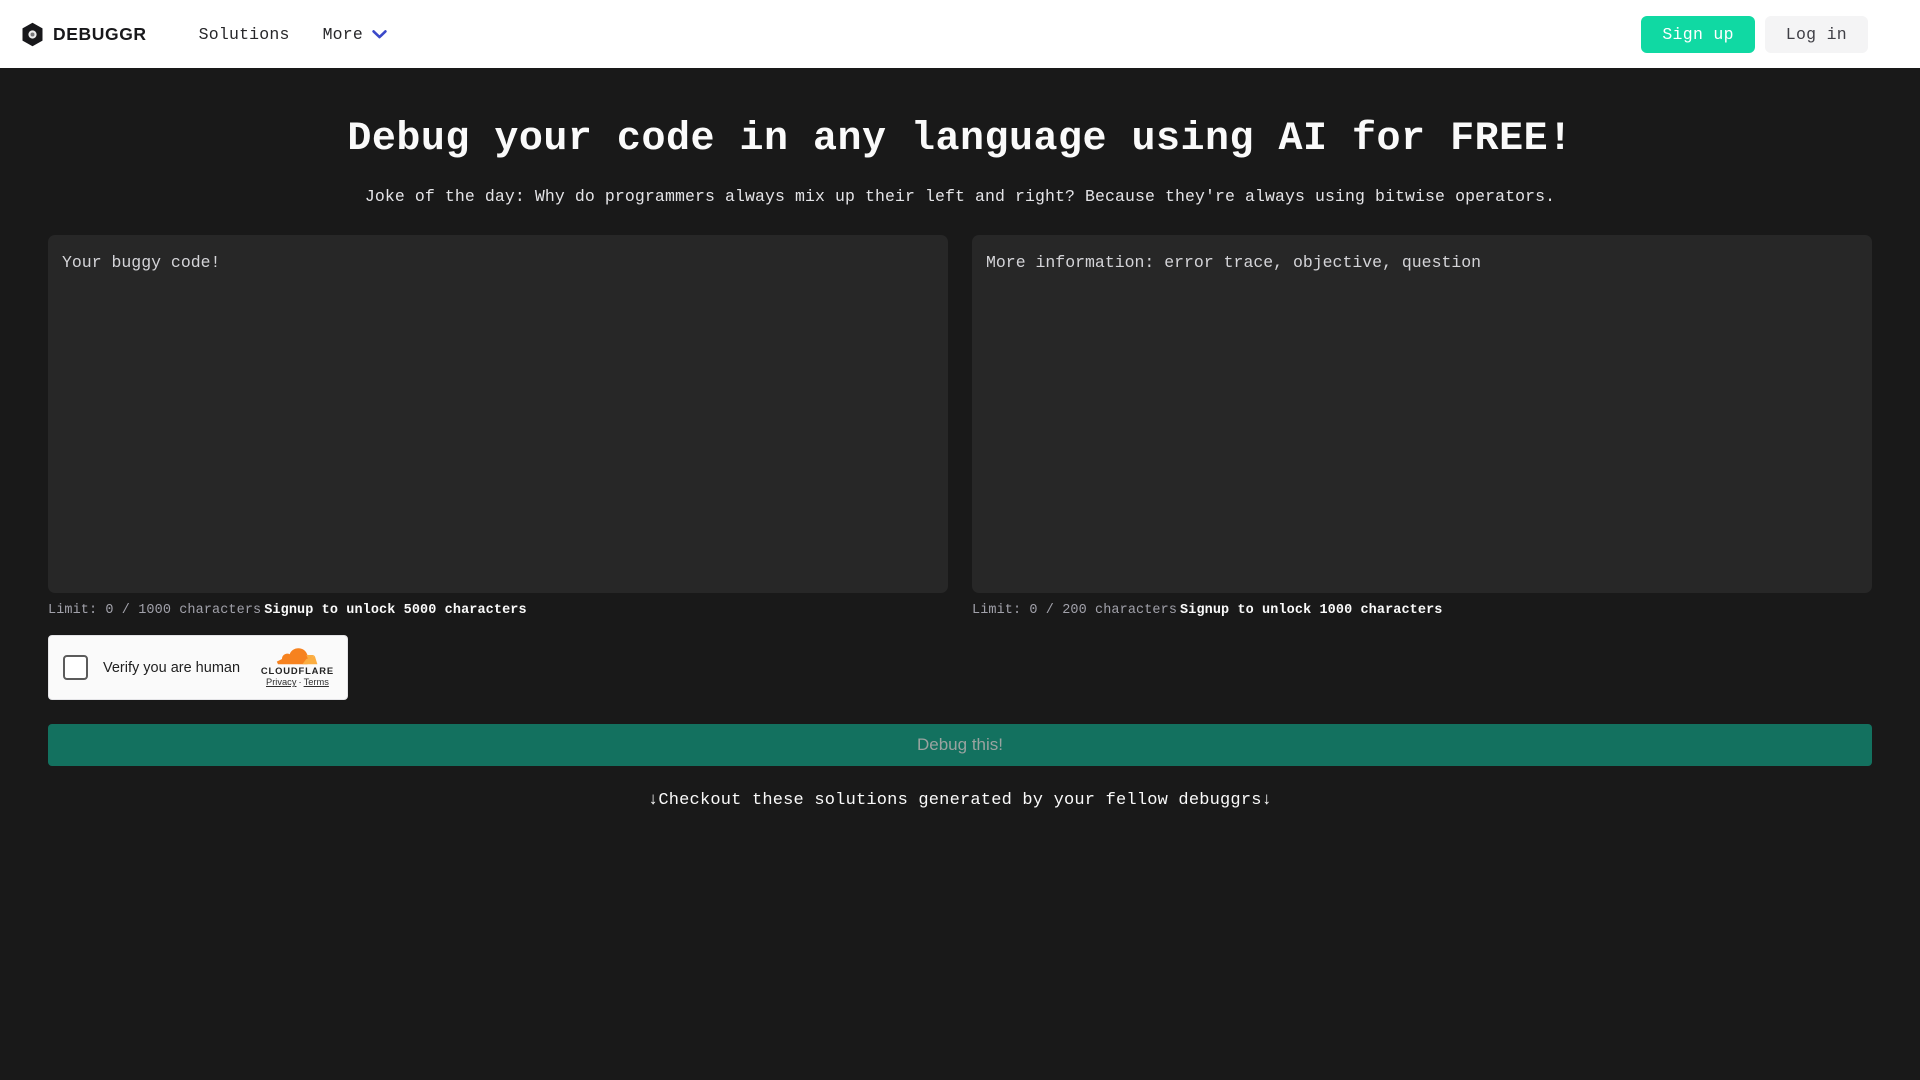 The height and width of the screenshot is (1080, 1920). I want to click on sign-up-button: Sign up, so click(1698, 34).